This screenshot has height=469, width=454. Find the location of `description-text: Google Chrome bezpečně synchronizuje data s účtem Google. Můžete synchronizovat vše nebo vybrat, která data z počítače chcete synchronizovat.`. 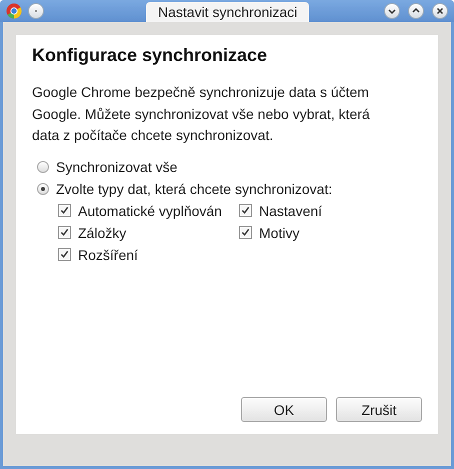

description-text: Google Chrome bezpečně synchronizuje data s účtem Google. Můžete synchronizovat vše nebo vybrat, která data z počítače chcete synchronizovat. is located at coordinates (201, 114).